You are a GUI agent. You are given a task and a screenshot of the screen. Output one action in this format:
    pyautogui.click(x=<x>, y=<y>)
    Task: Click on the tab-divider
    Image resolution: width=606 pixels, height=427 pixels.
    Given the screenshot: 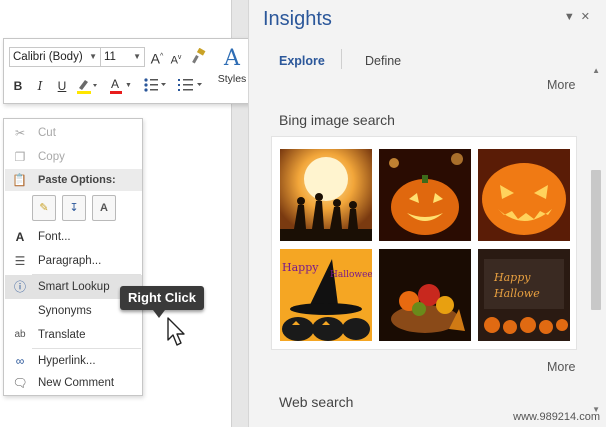 What is the action you would take?
    pyautogui.click(x=341, y=59)
    